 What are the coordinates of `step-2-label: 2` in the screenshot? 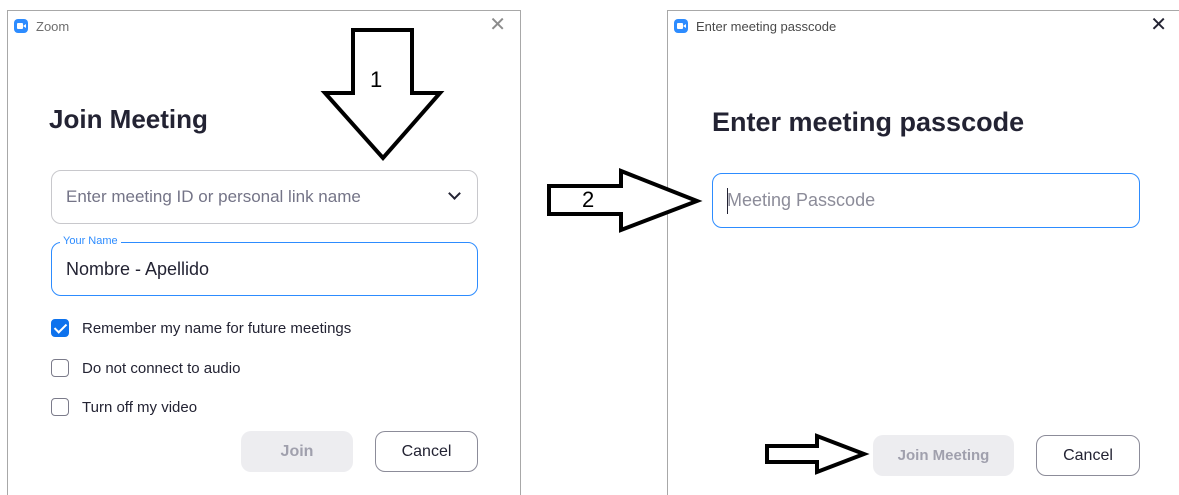 It's located at (588, 199).